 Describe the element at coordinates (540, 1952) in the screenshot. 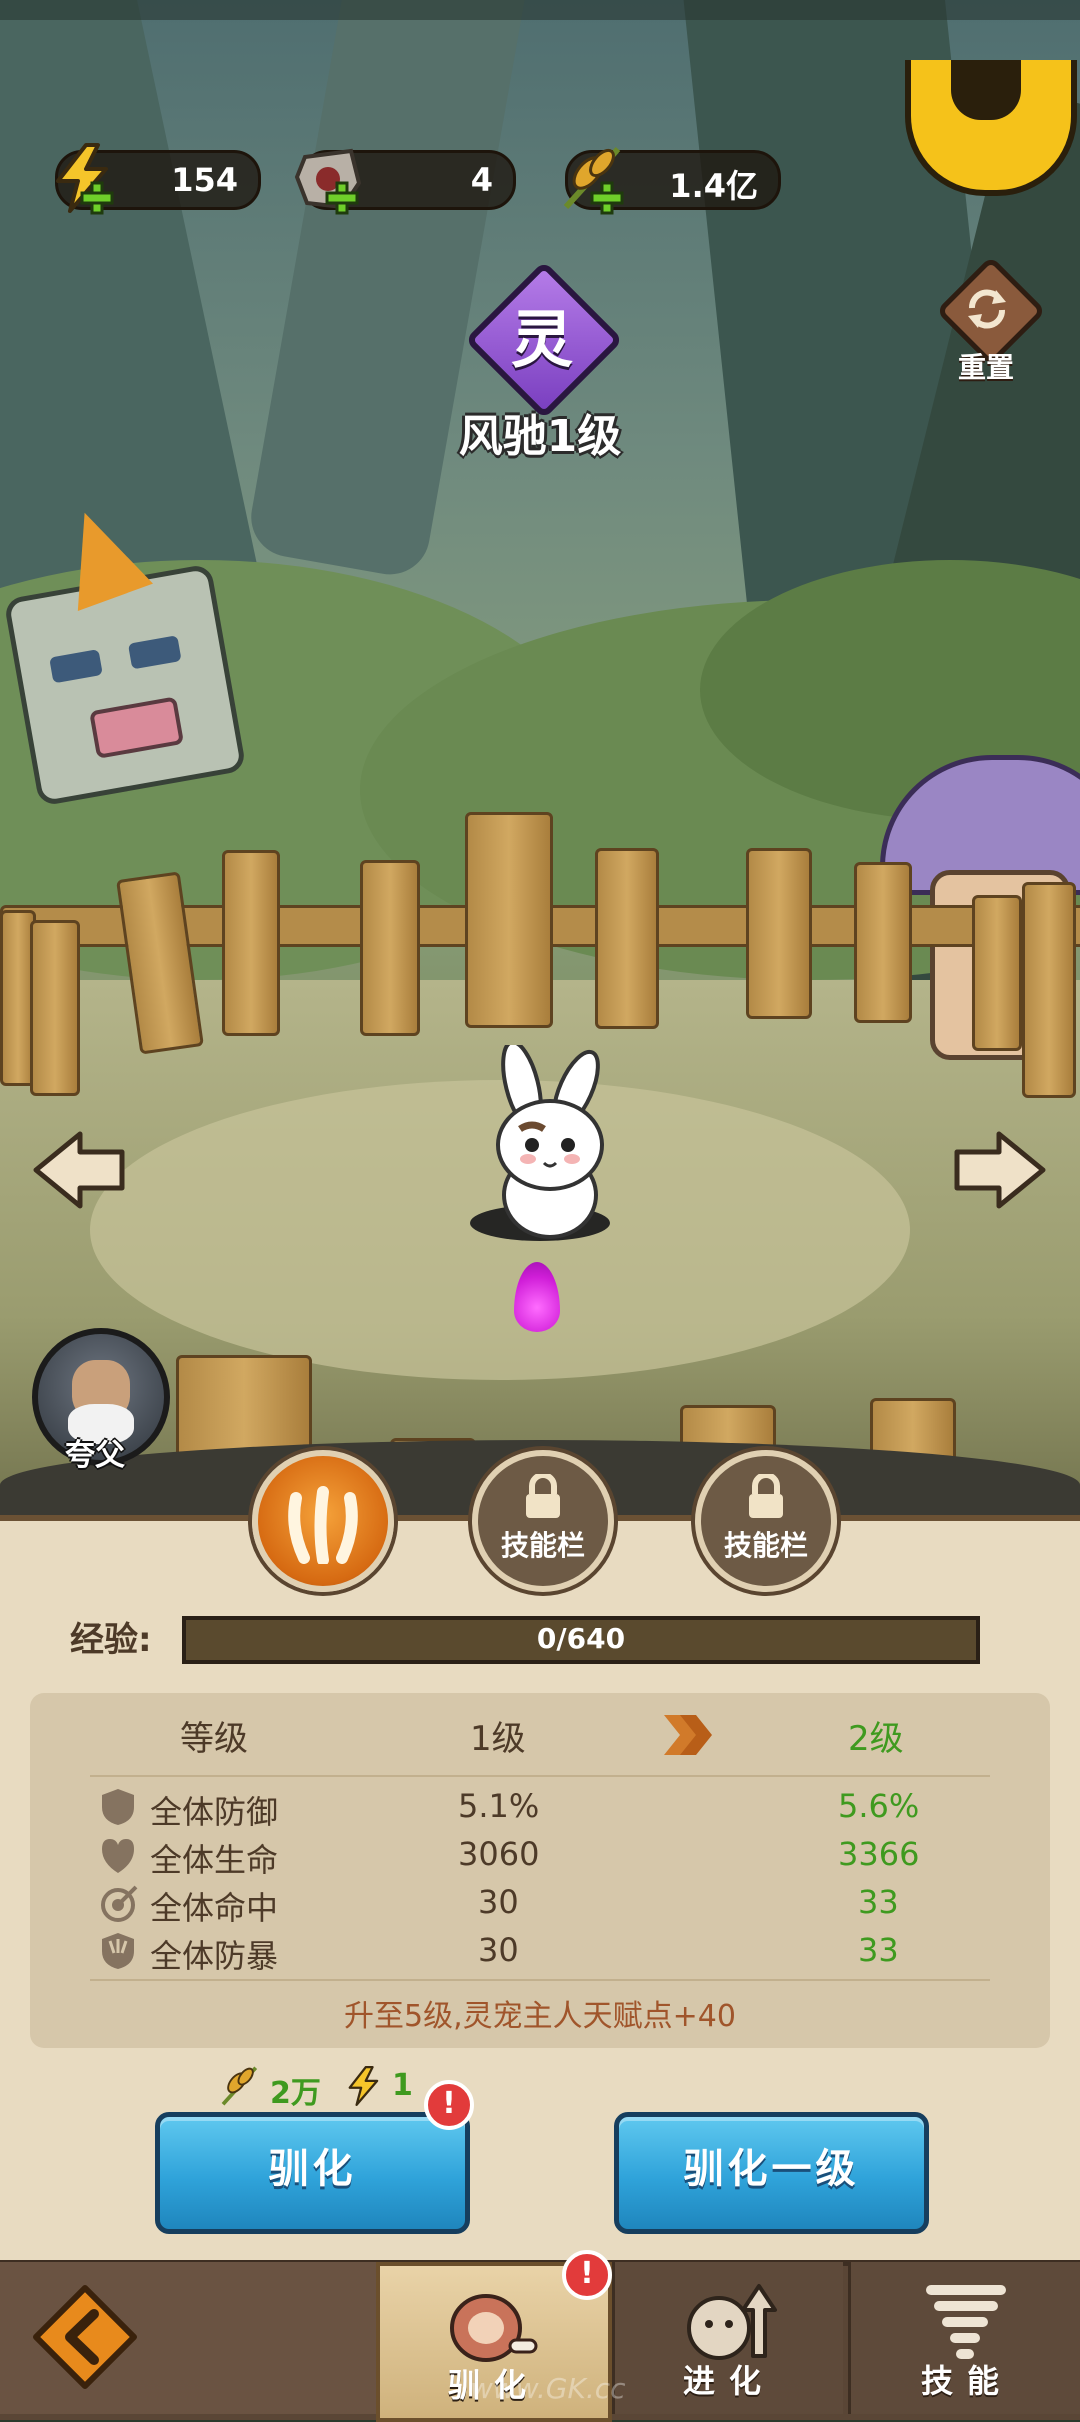

I see `stat-row-crit-defense: 全体防暴 30 33` at that location.